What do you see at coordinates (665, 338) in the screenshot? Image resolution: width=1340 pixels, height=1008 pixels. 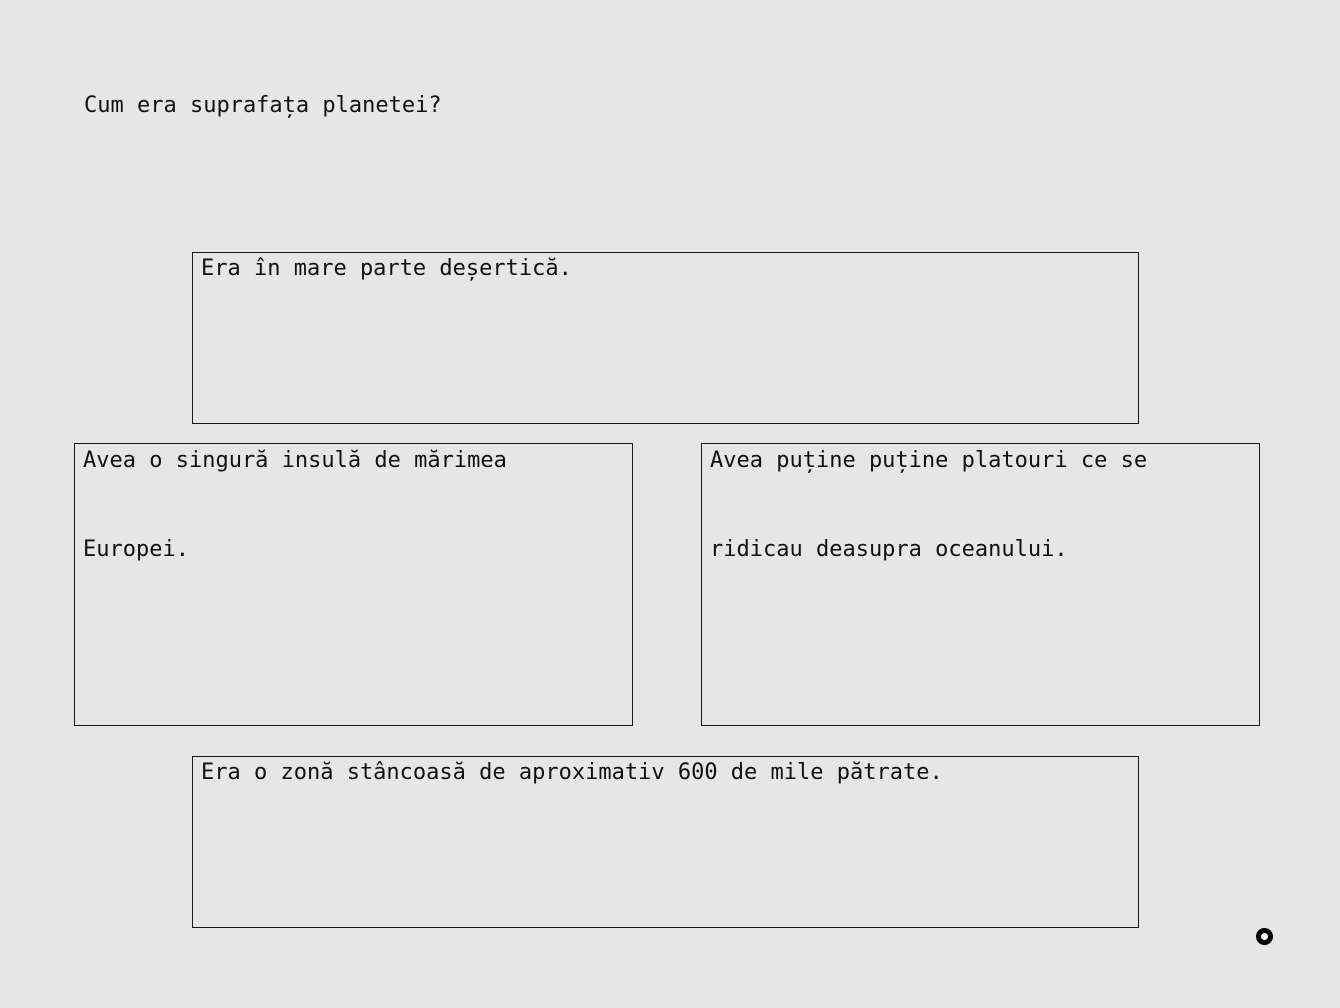 I see `answer-option-1: Era în mare parte deșertică.` at bounding box center [665, 338].